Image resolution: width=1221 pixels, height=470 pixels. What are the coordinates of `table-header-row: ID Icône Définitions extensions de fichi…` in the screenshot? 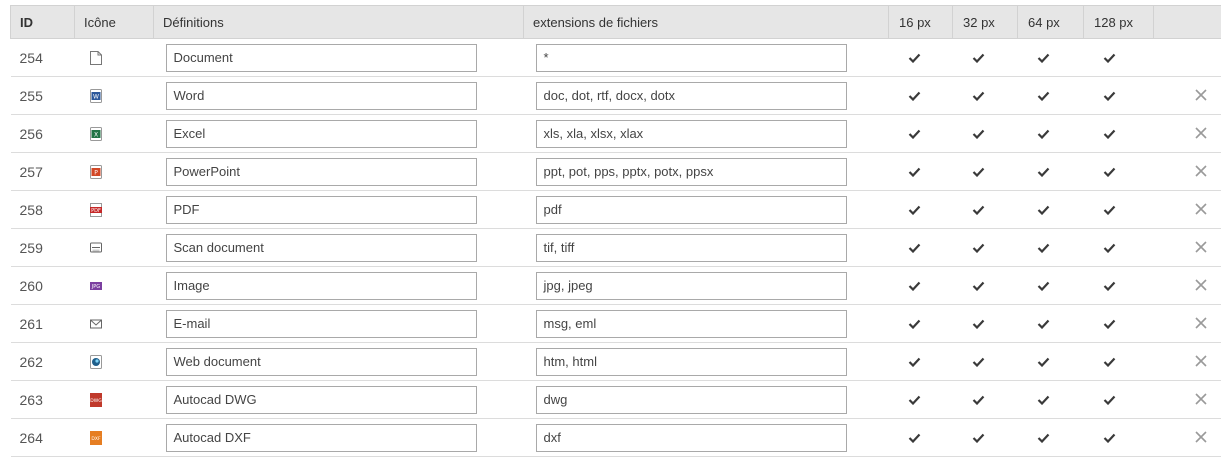 It's located at (616, 22).